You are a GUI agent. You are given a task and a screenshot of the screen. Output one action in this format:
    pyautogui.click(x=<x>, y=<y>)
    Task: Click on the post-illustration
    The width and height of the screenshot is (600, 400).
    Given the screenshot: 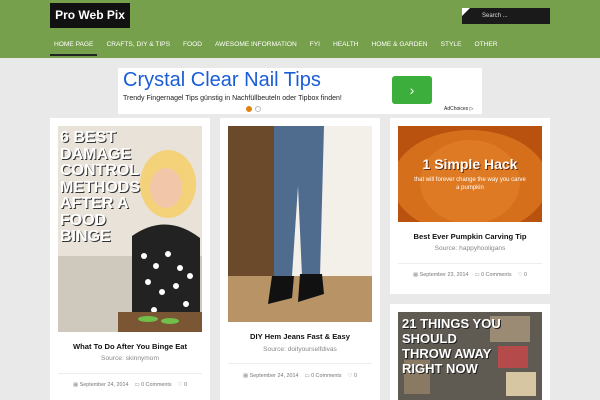 What is the action you would take?
    pyautogui.click(x=300, y=224)
    